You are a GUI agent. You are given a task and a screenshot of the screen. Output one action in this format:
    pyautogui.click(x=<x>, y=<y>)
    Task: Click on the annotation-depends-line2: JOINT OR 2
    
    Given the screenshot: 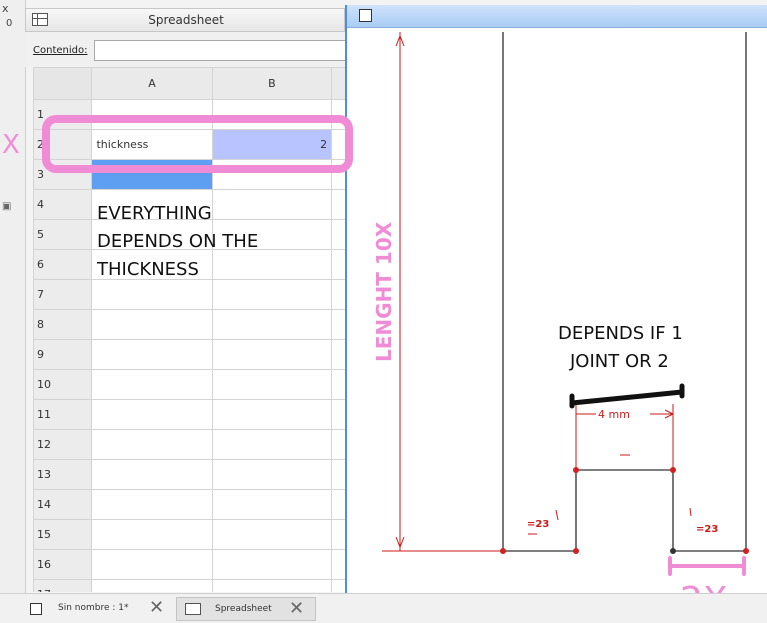 What is the action you would take?
    pyautogui.click(x=619, y=361)
    